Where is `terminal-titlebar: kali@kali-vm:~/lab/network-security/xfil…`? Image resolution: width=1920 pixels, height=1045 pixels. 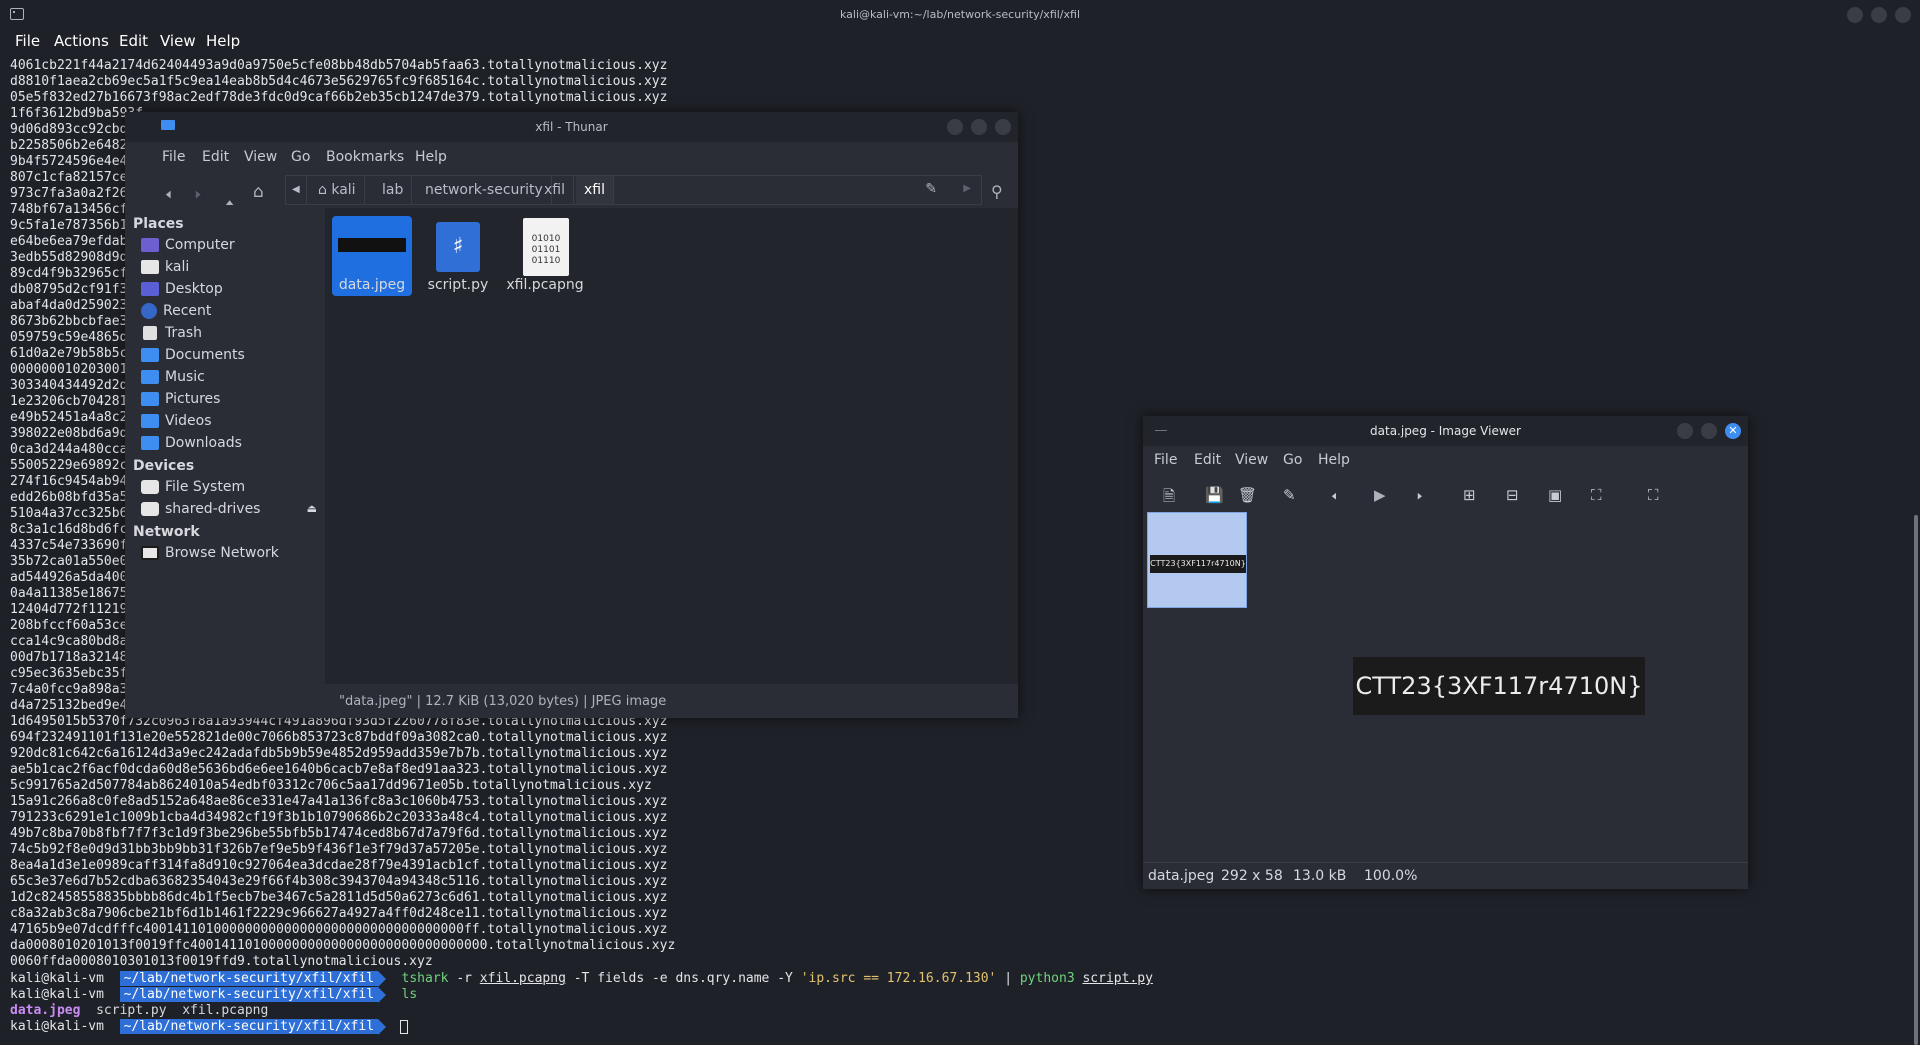 terminal-titlebar: kali@kali-vm:~/lab/network-security/xfil… is located at coordinates (960, 15).